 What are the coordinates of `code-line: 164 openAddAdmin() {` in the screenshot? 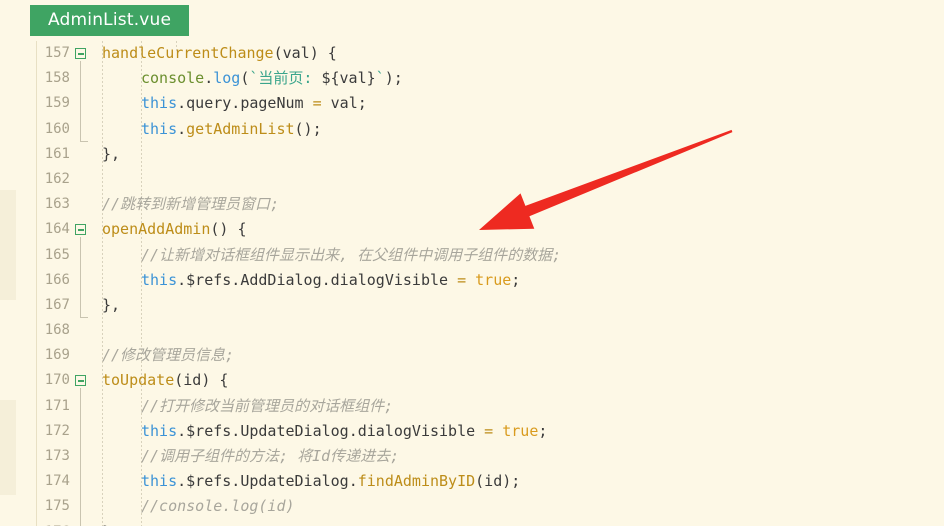 It's located at (472, 229).